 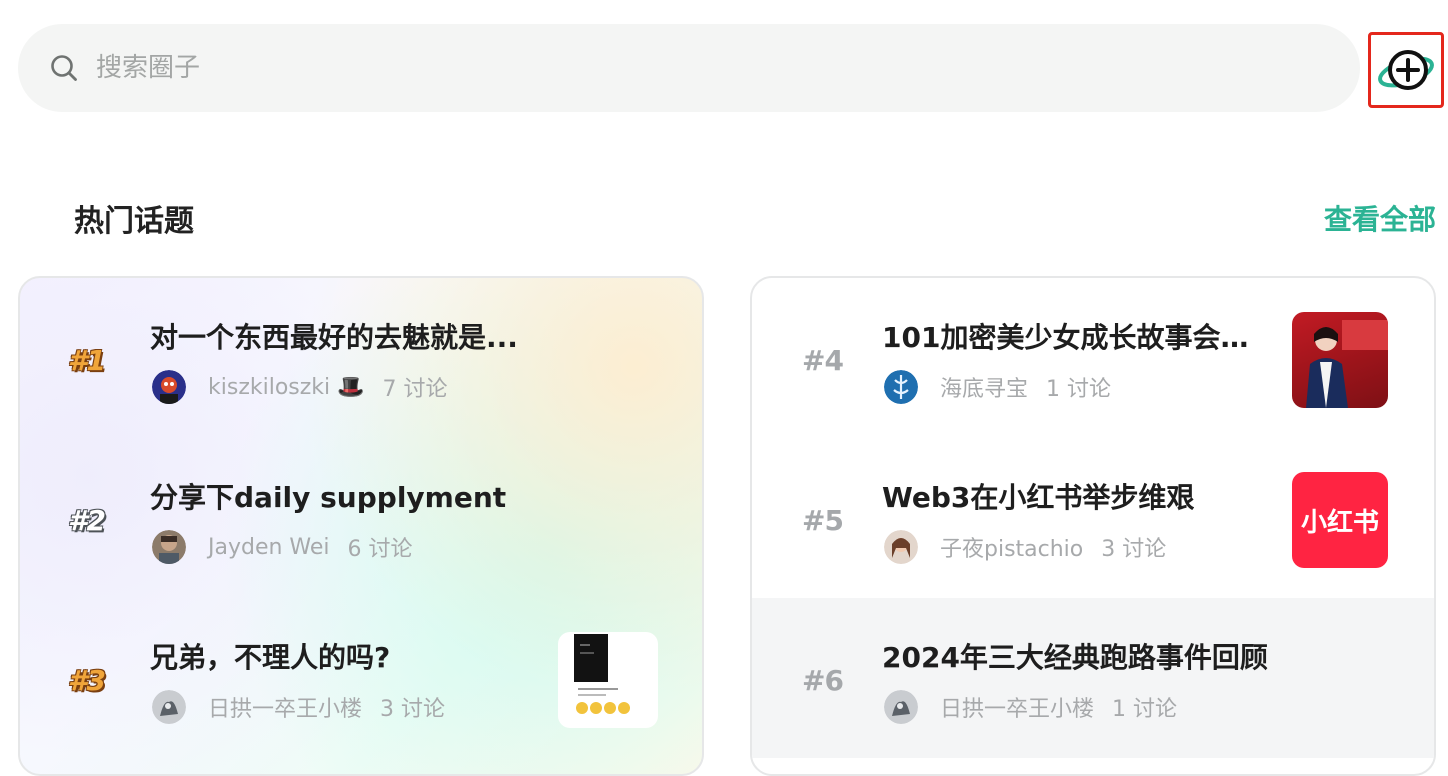 What do you see at coordinates (328, 497) in the screenshot?
I see `topic-title: 分享下daily supplyment` at bounding box center [328, 497].